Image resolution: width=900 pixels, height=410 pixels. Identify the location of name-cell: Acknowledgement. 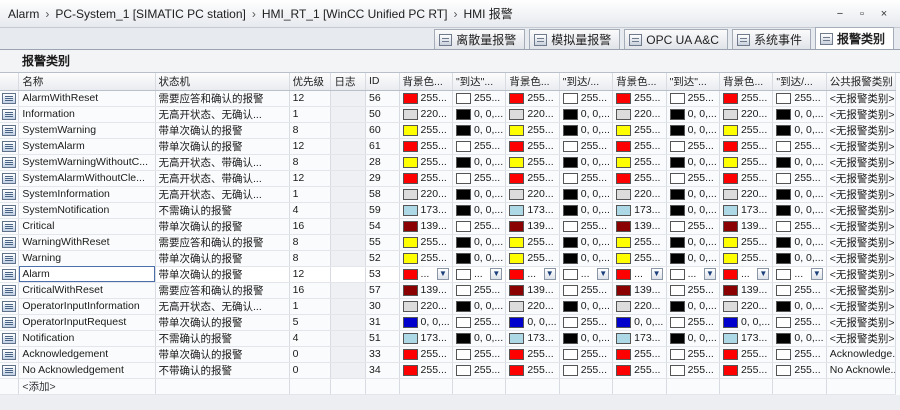
(87, 354).